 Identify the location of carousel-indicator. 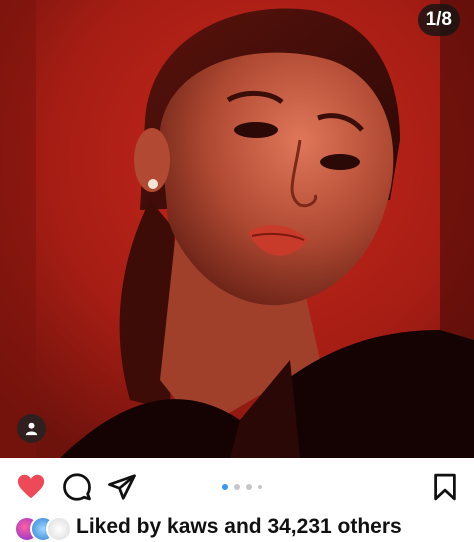
(242, 487).